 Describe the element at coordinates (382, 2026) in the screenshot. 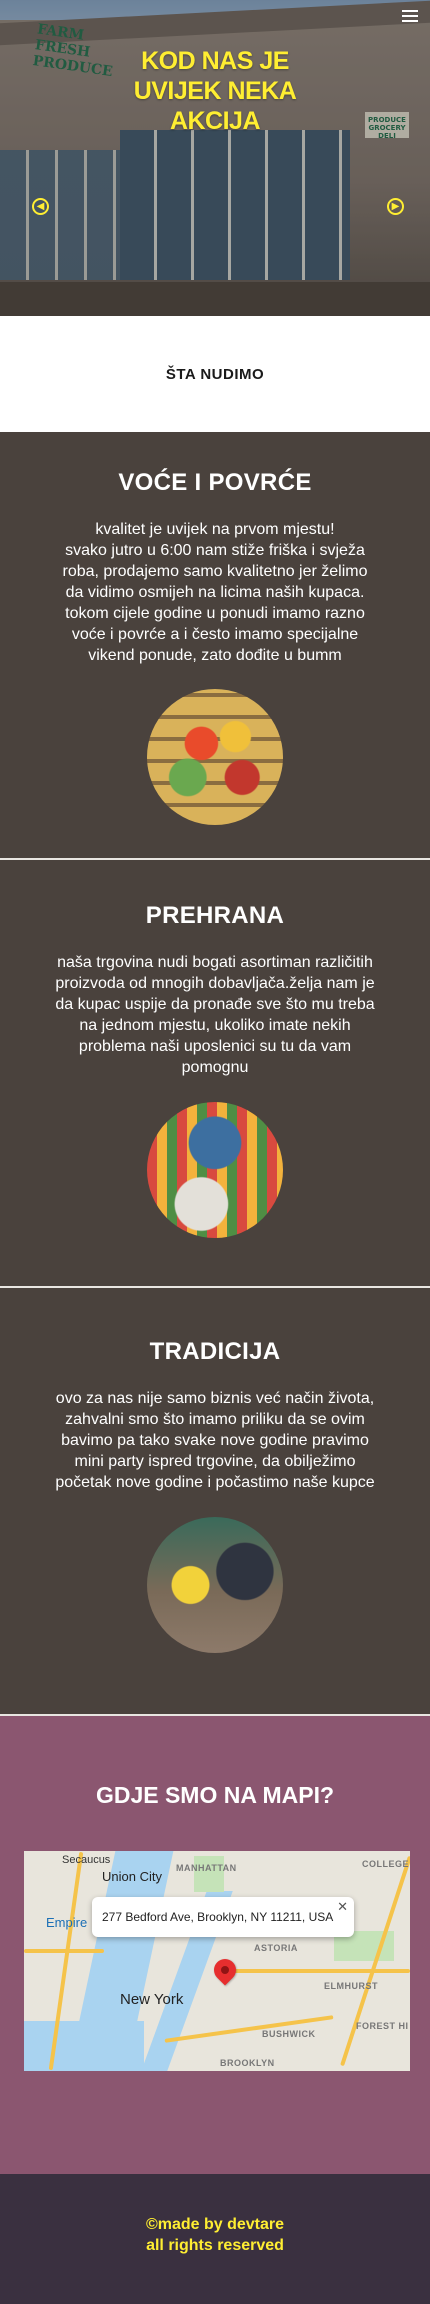

I see `map-label: FOREST HI` at that location.